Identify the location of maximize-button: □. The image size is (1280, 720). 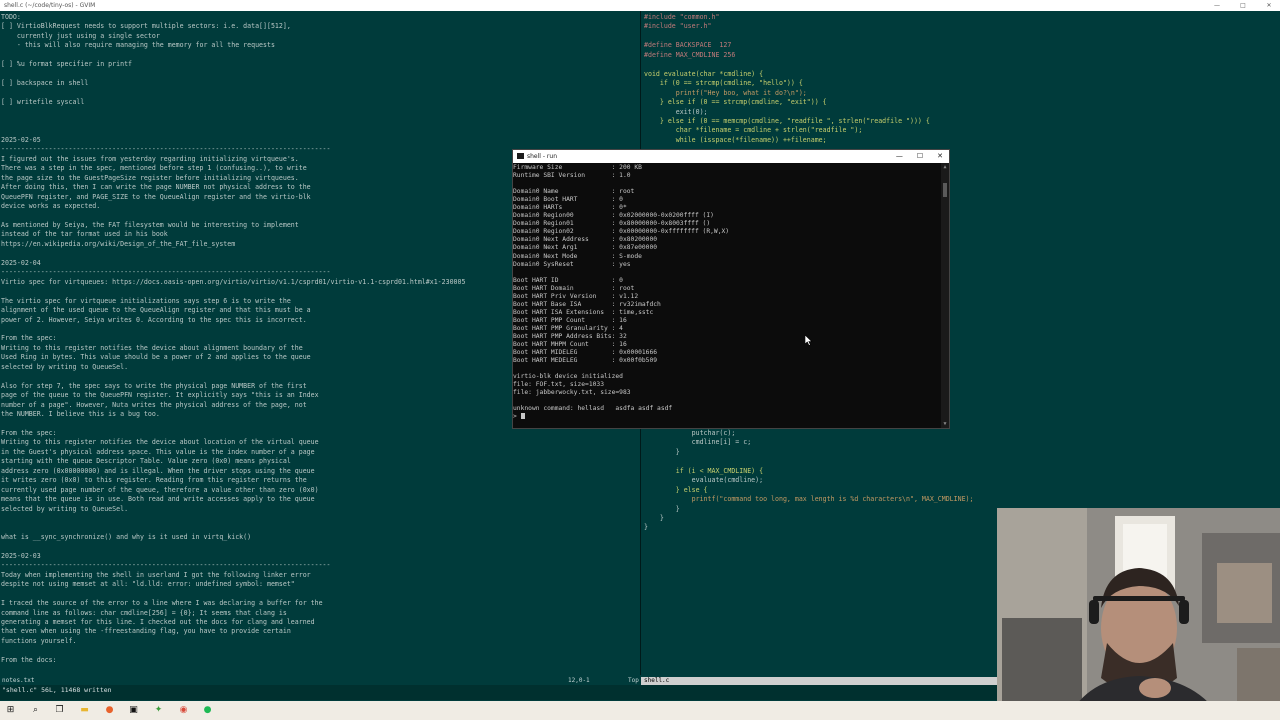
(1243, 5).